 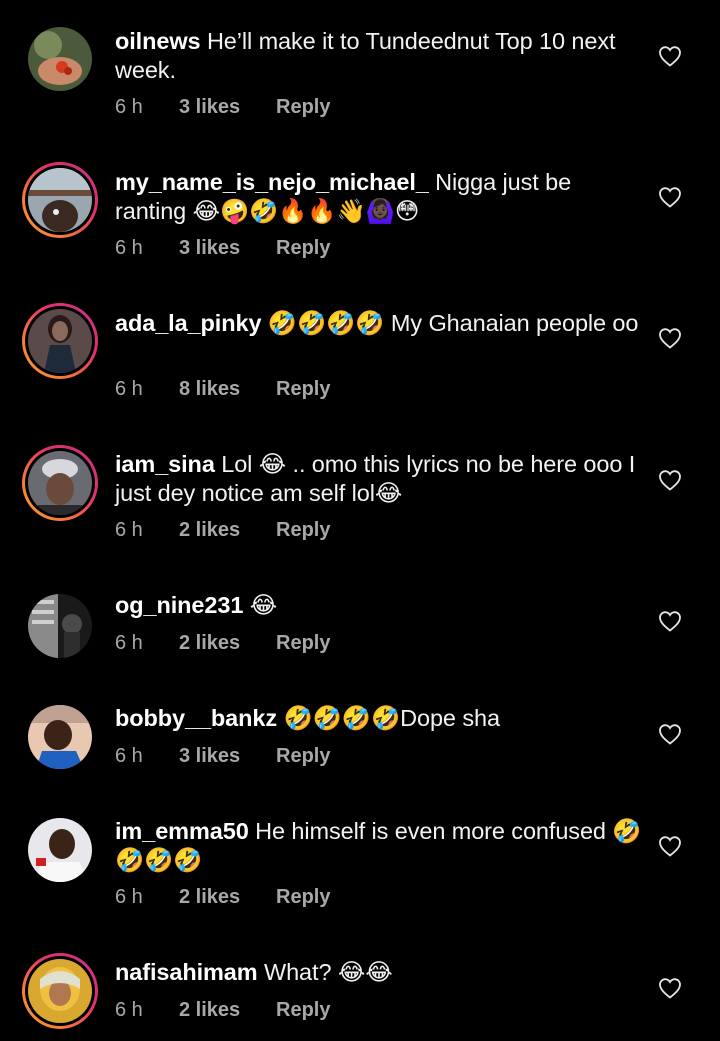 I want to click on comment-body: 🤣🤣🤣🤣Dope sha, so click(x=391, y=718).